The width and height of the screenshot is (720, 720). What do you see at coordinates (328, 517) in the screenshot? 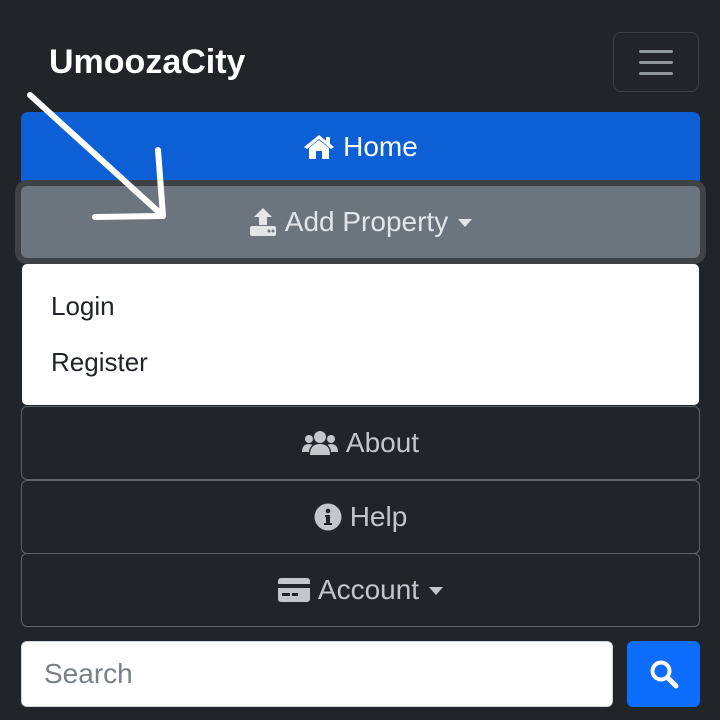
I see `info-circle-icon` at bounding box center [328, 517].